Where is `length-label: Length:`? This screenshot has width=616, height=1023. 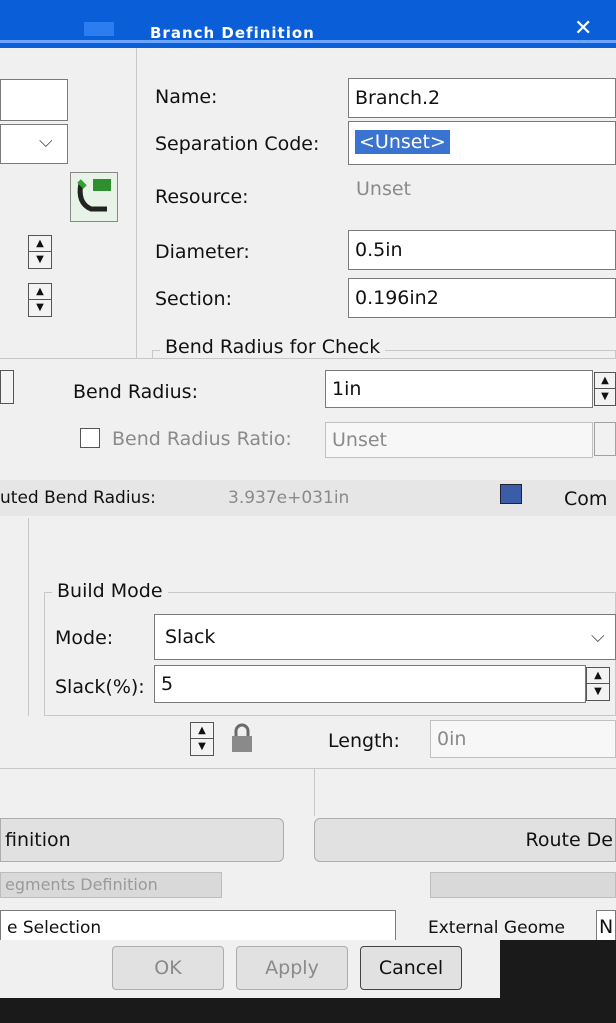 length-label: Length: is located at coordinates (364, 741).